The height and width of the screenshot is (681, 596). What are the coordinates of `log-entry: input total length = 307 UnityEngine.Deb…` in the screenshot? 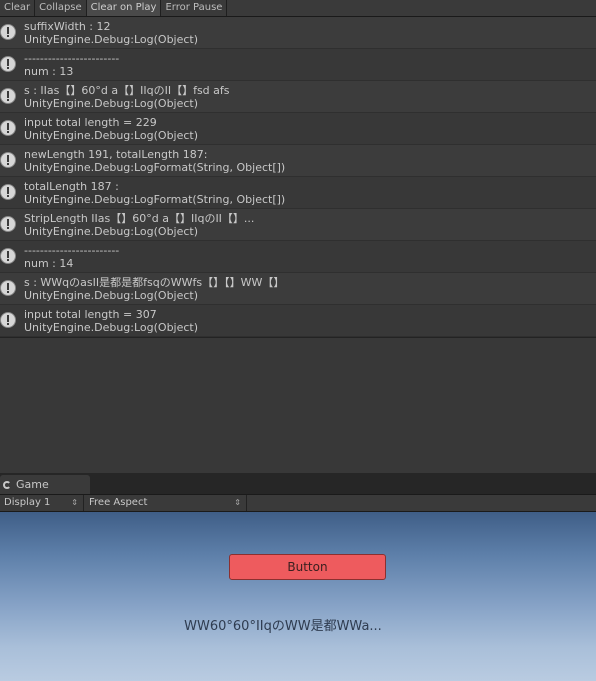 It's located at (298, 321).